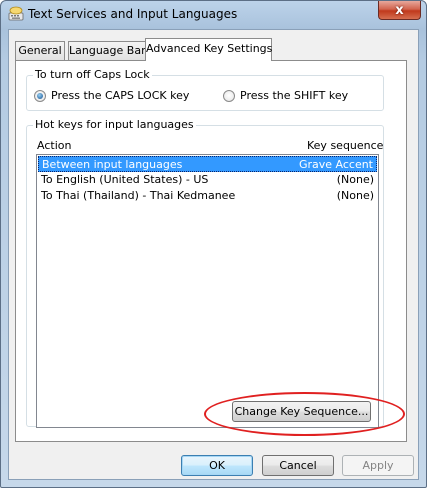 The image size is (427, 488). Describe the element at coordinates (16, 13) in the screenshot. I see `text-services-icon` at that location.